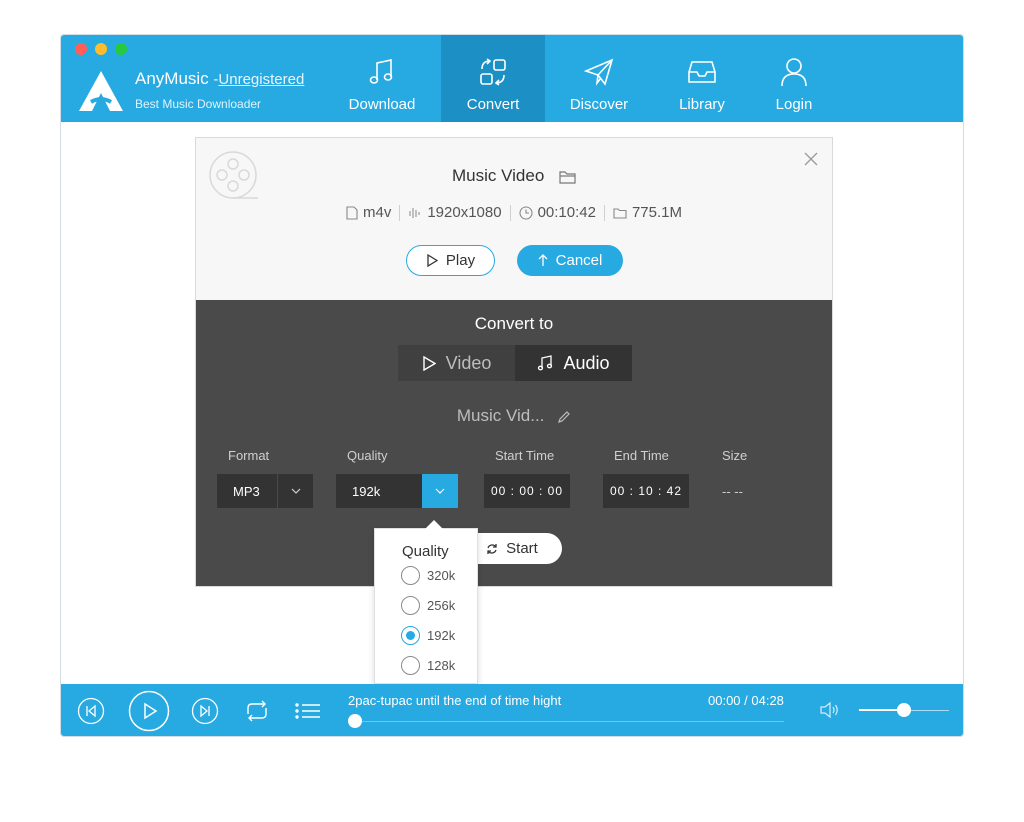 This screenshot has height=822, width=1024. Describe the element at coordinates (566, 212) in the screenshot. I see `video-duration: 00:10:42` at that location.